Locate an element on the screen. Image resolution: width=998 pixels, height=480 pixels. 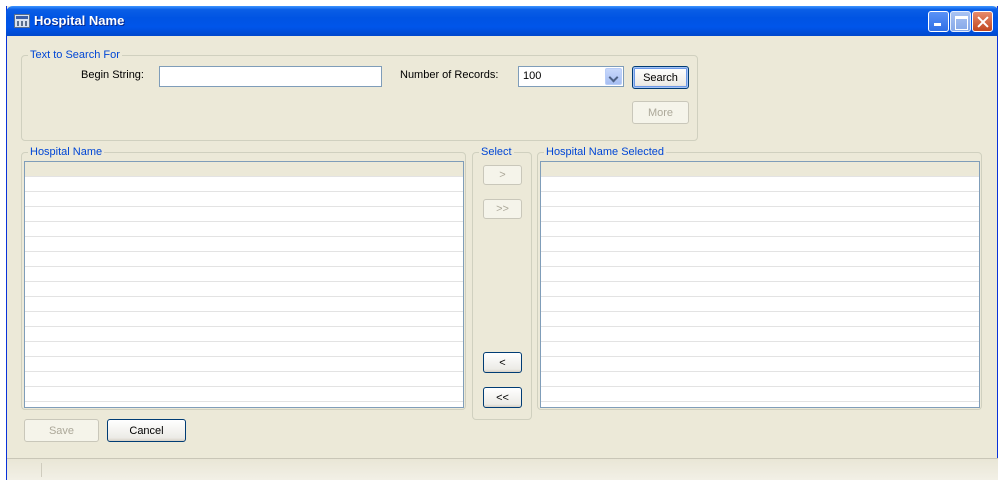
title-bar: Hospital Name is located at coordinates (502, 21).